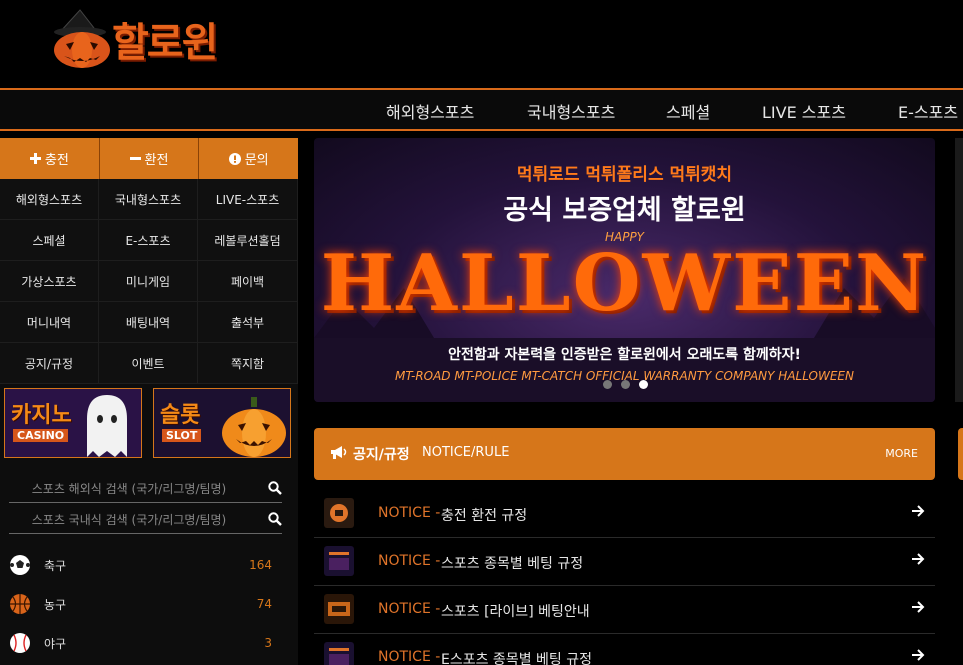  I want to click on baseball-icon, so click(20, 643).